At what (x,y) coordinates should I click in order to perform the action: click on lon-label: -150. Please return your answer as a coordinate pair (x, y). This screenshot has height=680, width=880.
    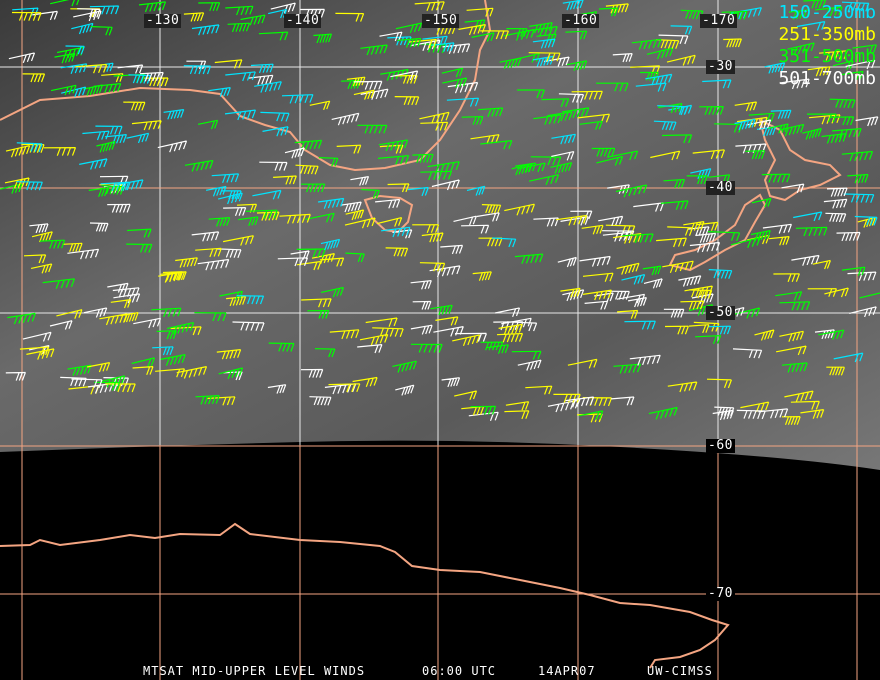
    Looking at the image, I should click on (441, 20).